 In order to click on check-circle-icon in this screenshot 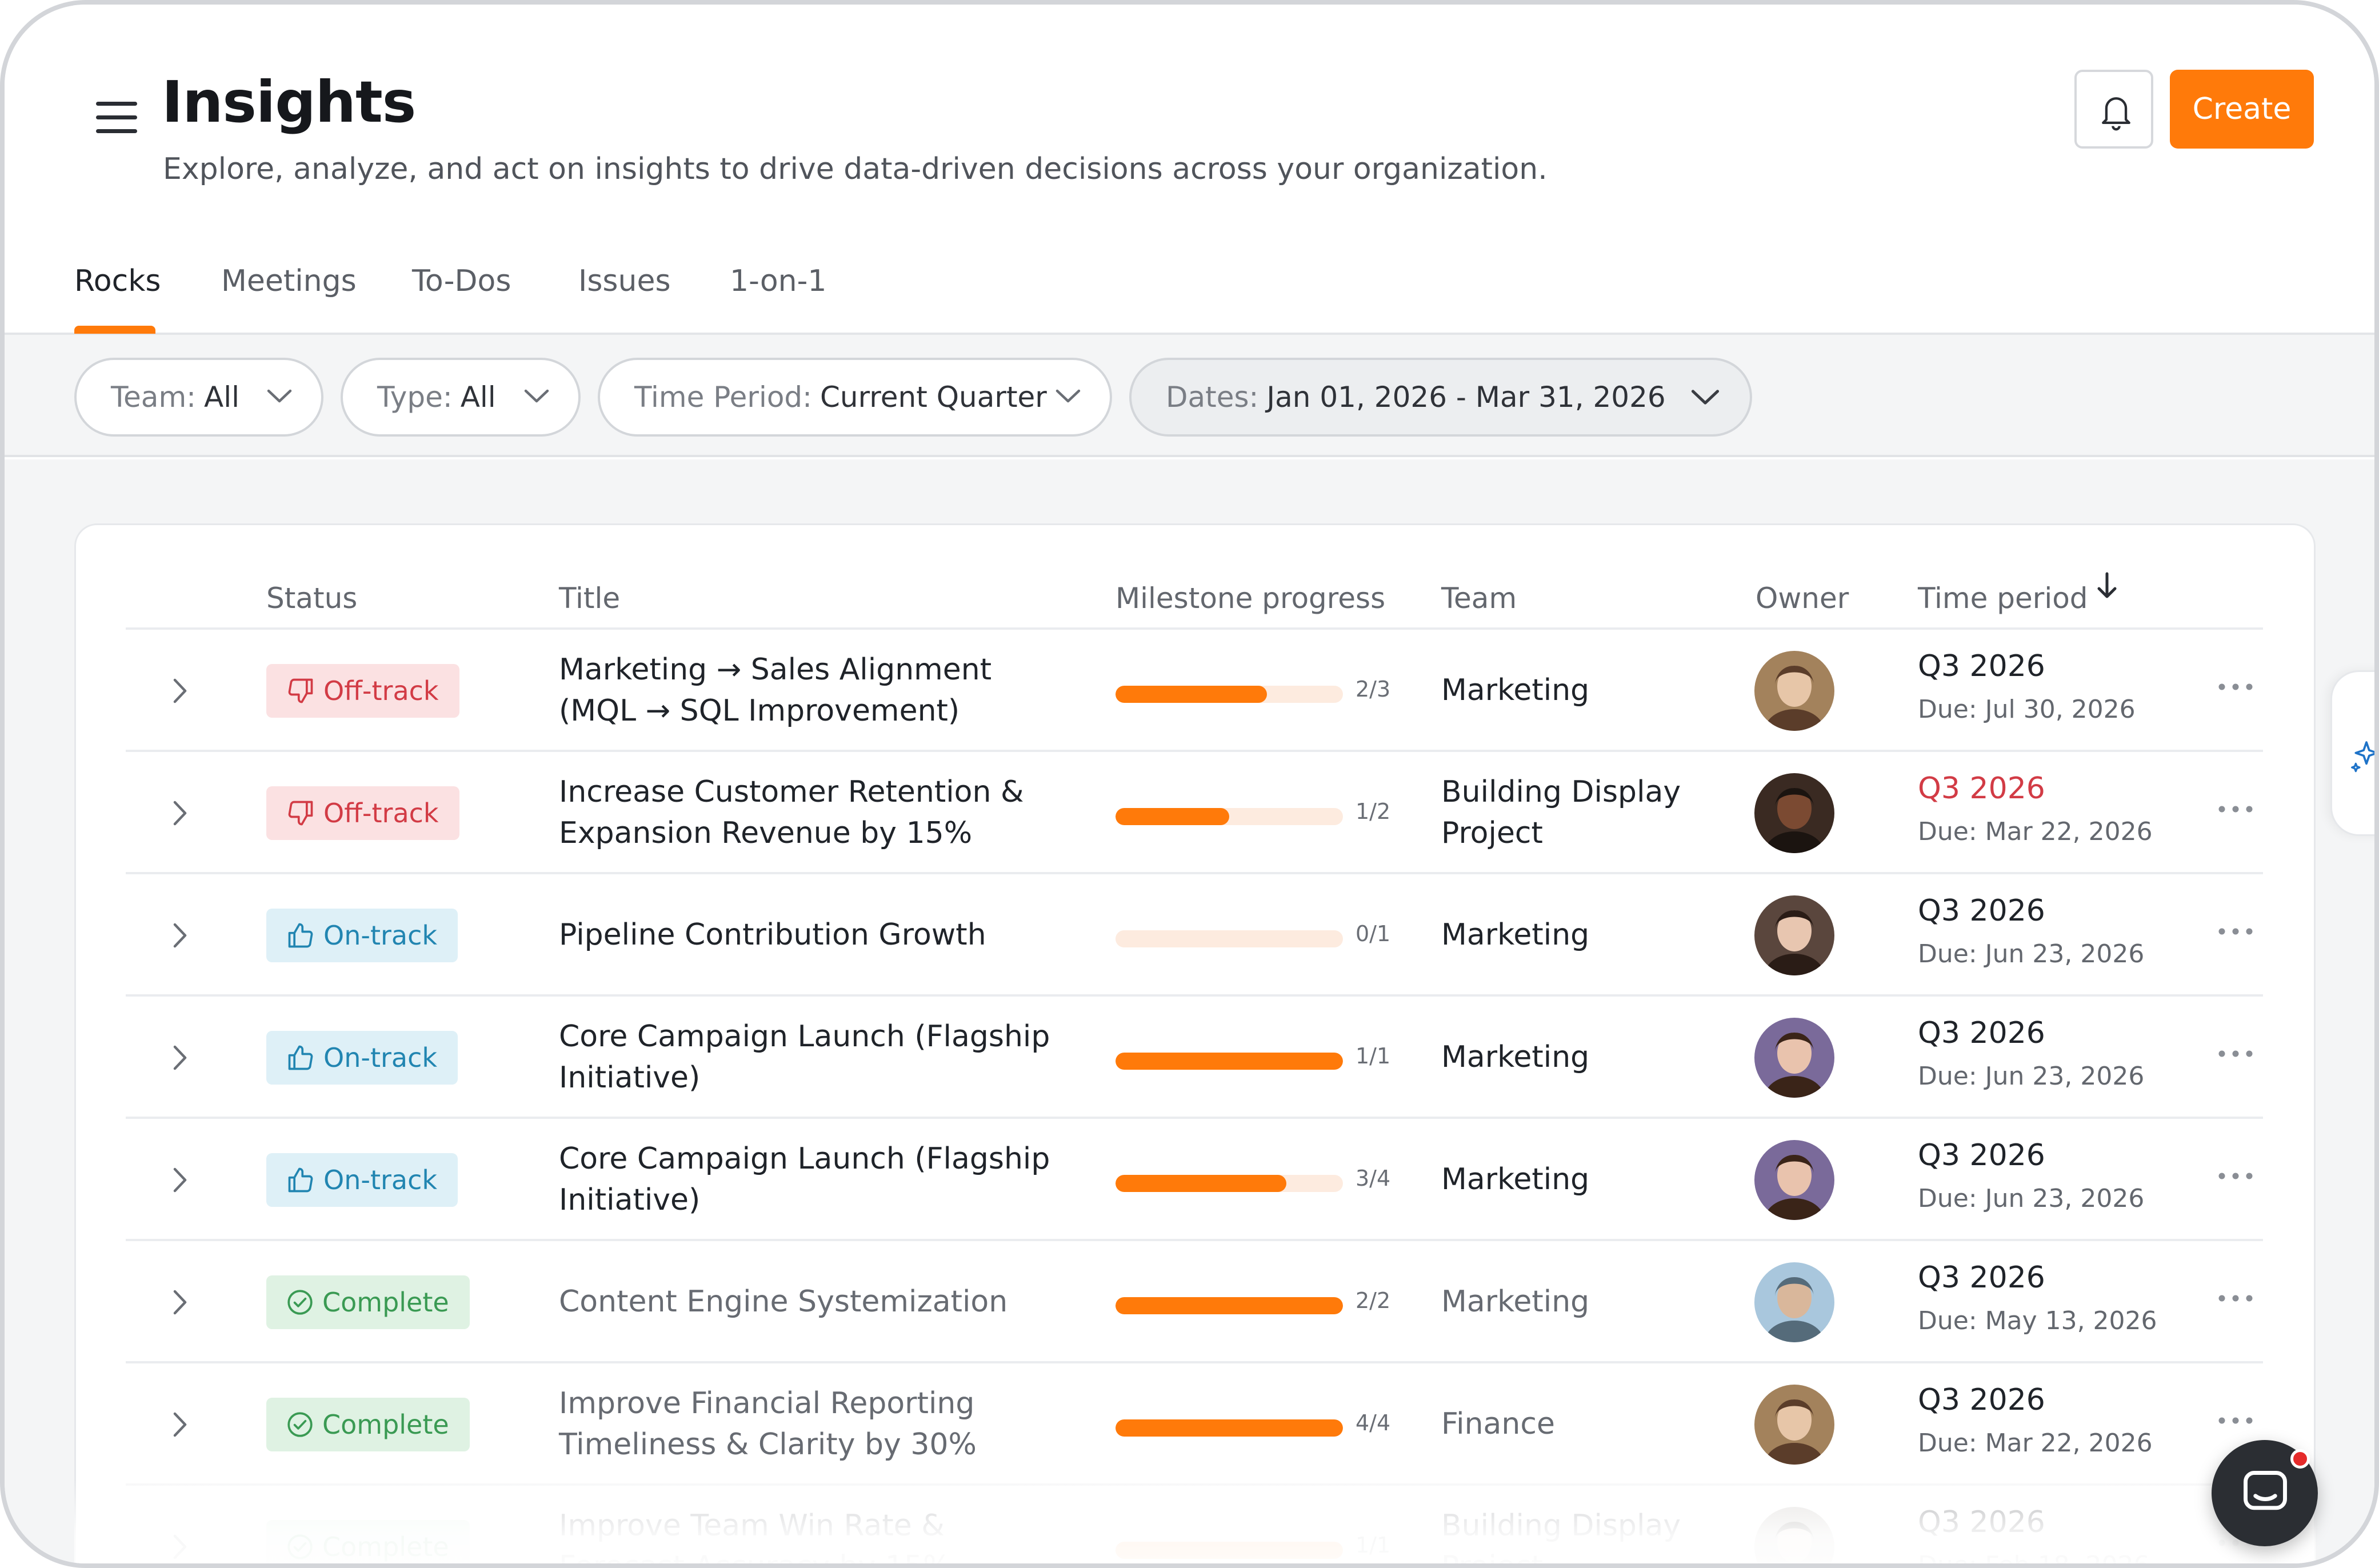, I will do `click(300, 1424)`.